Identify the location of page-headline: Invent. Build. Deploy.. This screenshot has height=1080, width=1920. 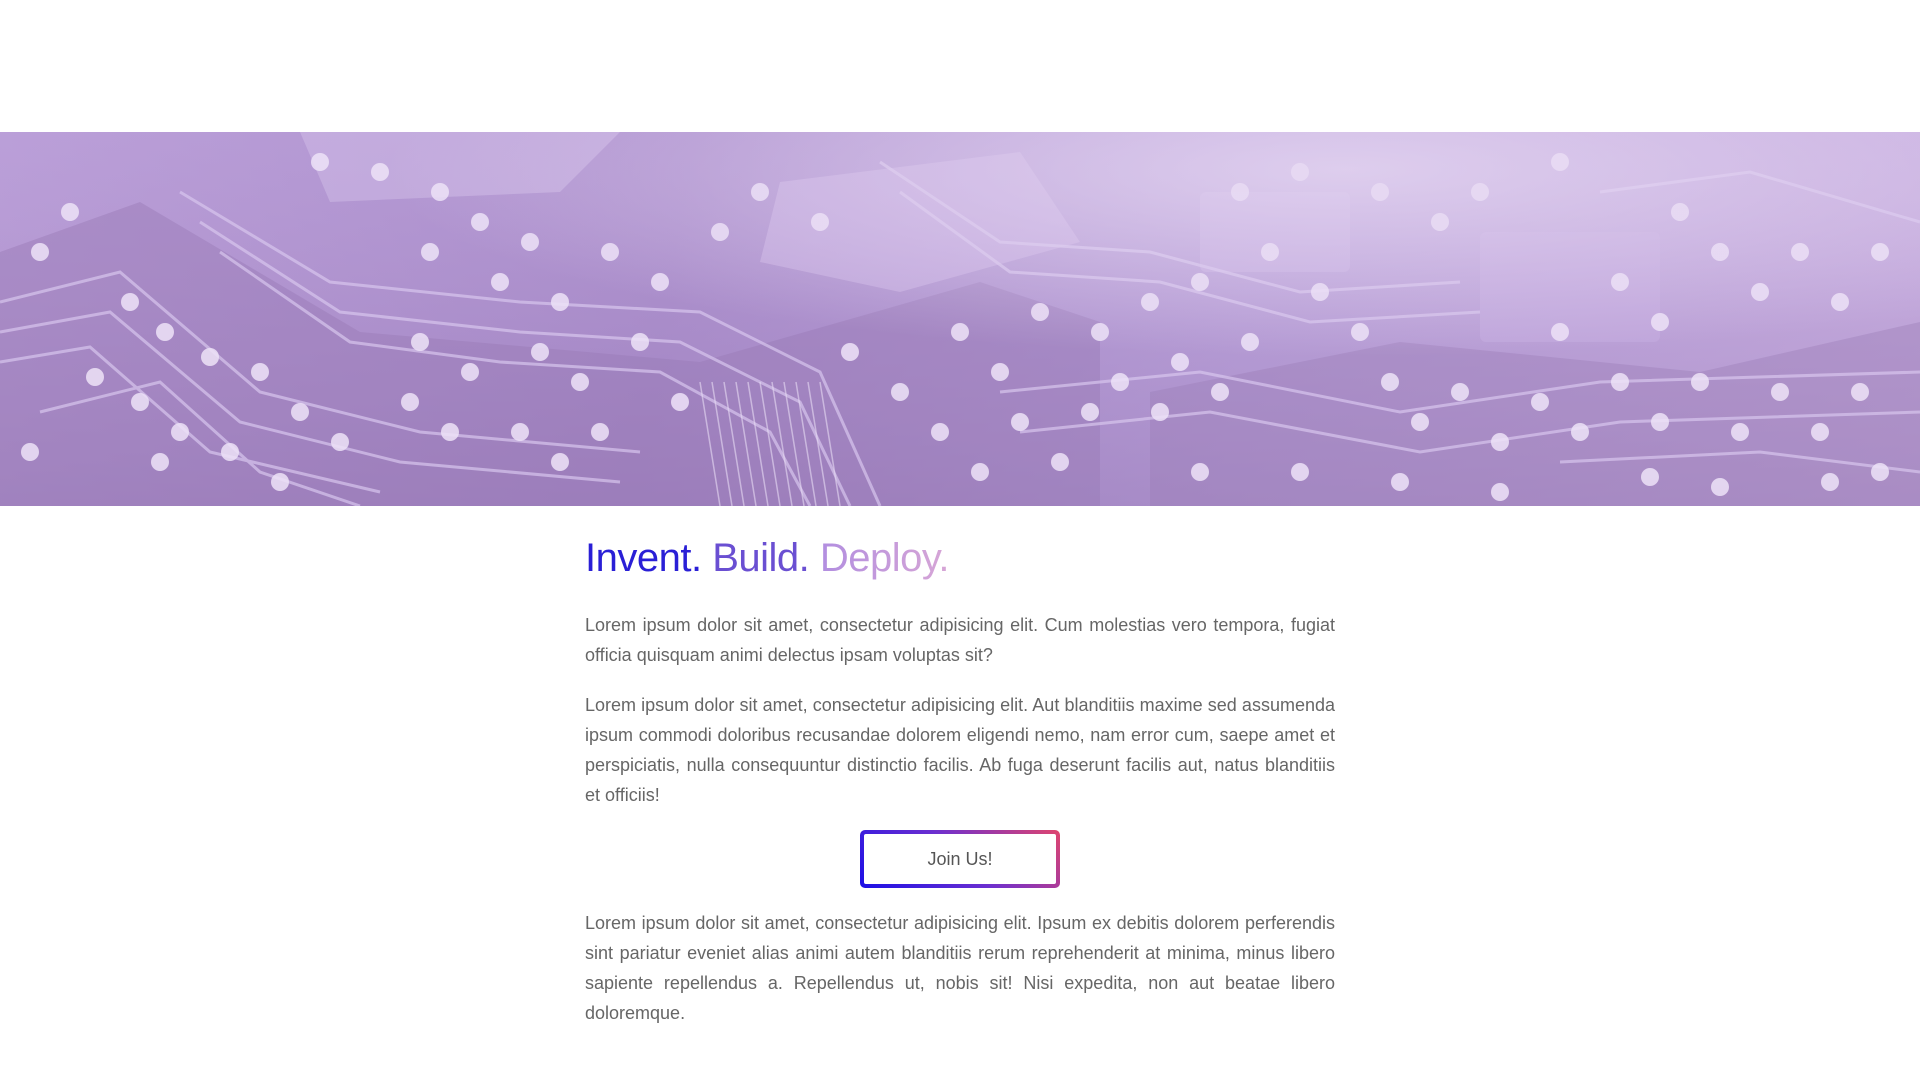
(960, 558).